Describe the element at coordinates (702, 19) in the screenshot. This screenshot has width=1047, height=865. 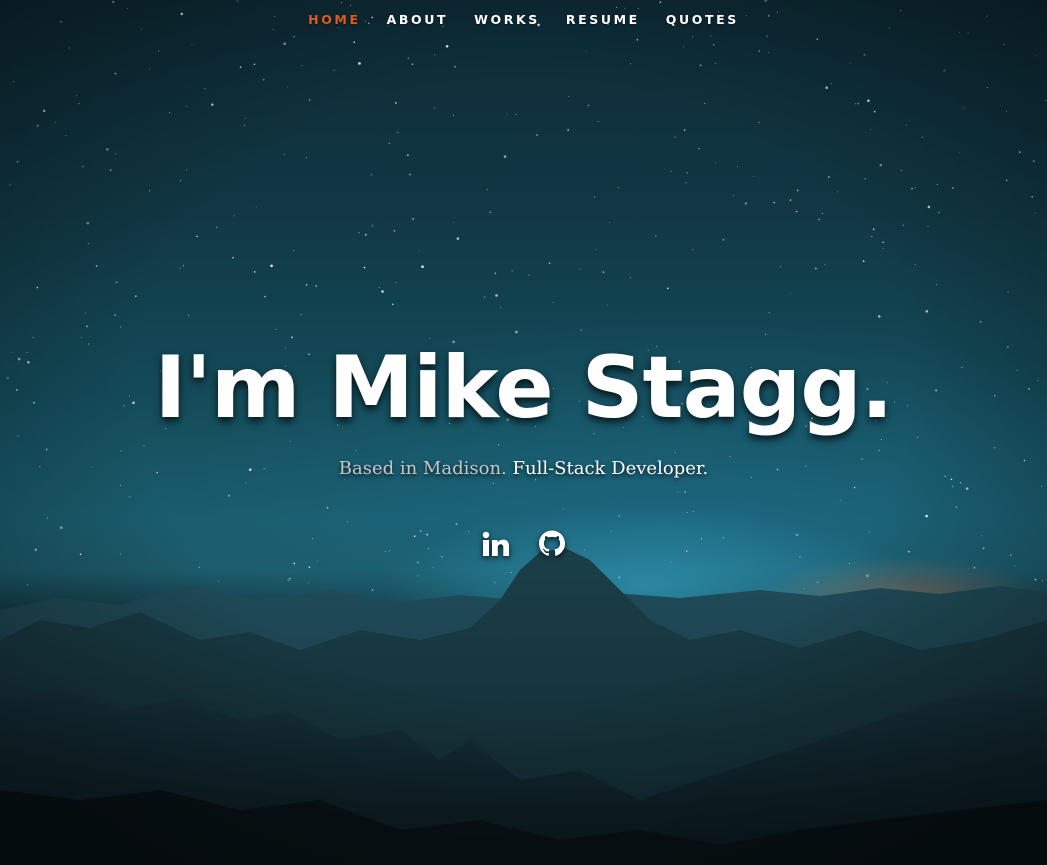
I see `nav-quotes: QUOTES` at that location.